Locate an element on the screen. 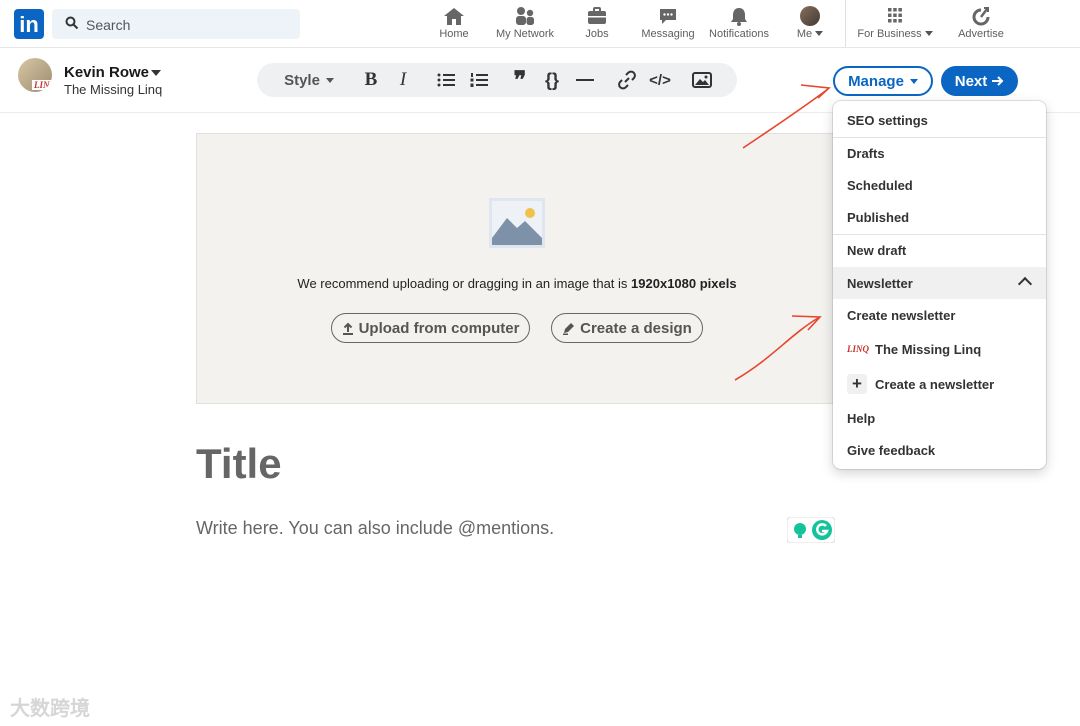  menu-item-label: Give feedback is located at coordinates (891, 450).